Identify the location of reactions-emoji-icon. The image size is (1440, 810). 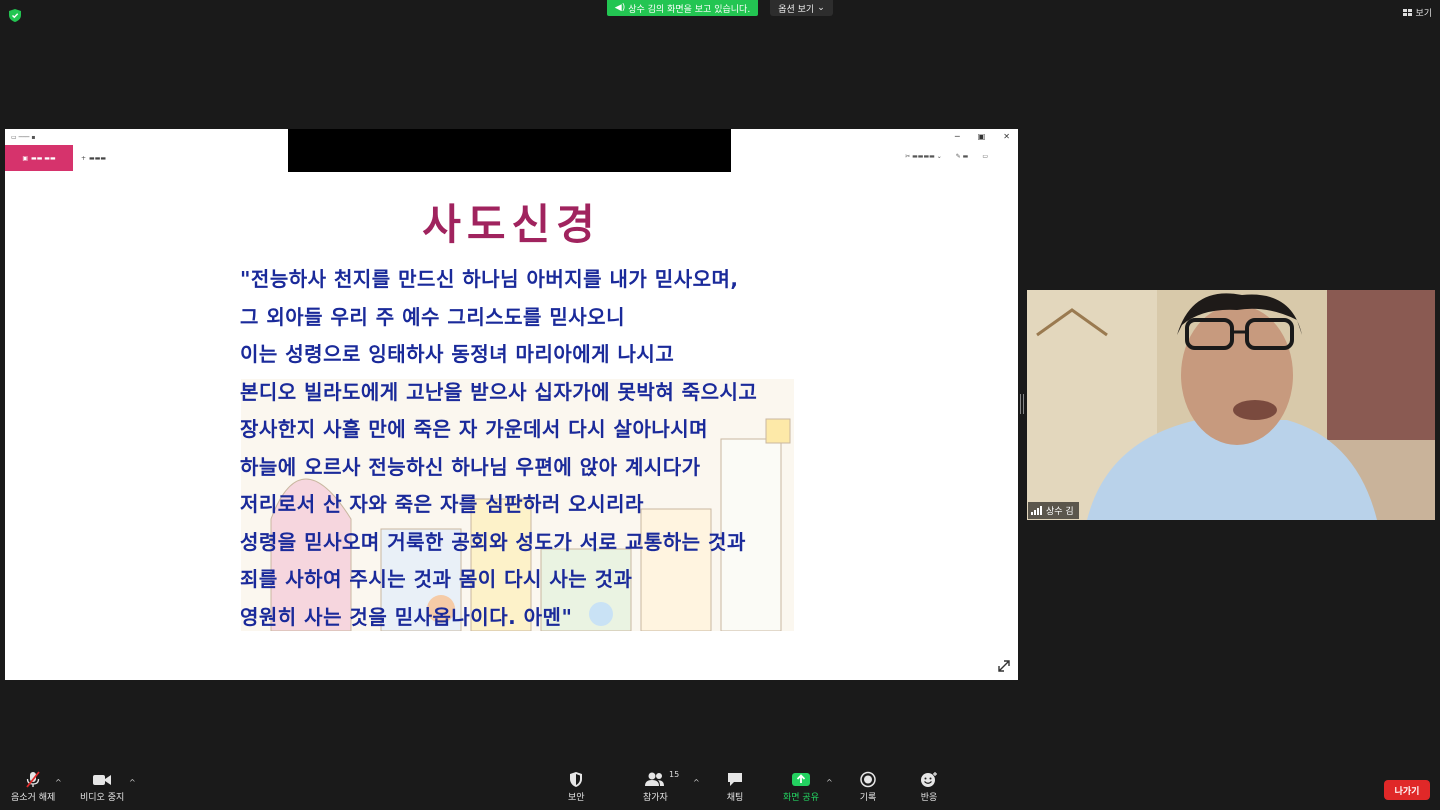
(929, 779).